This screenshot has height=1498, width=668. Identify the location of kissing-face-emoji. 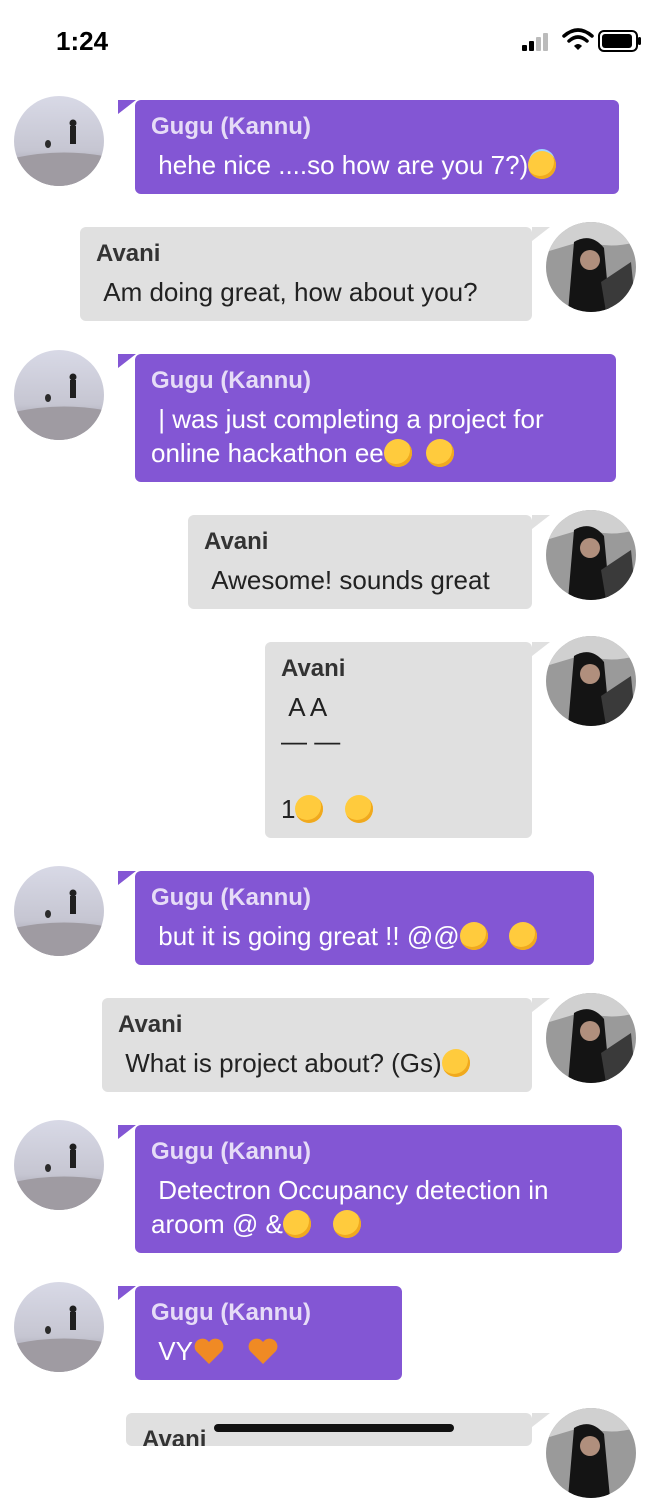
(523, 936).